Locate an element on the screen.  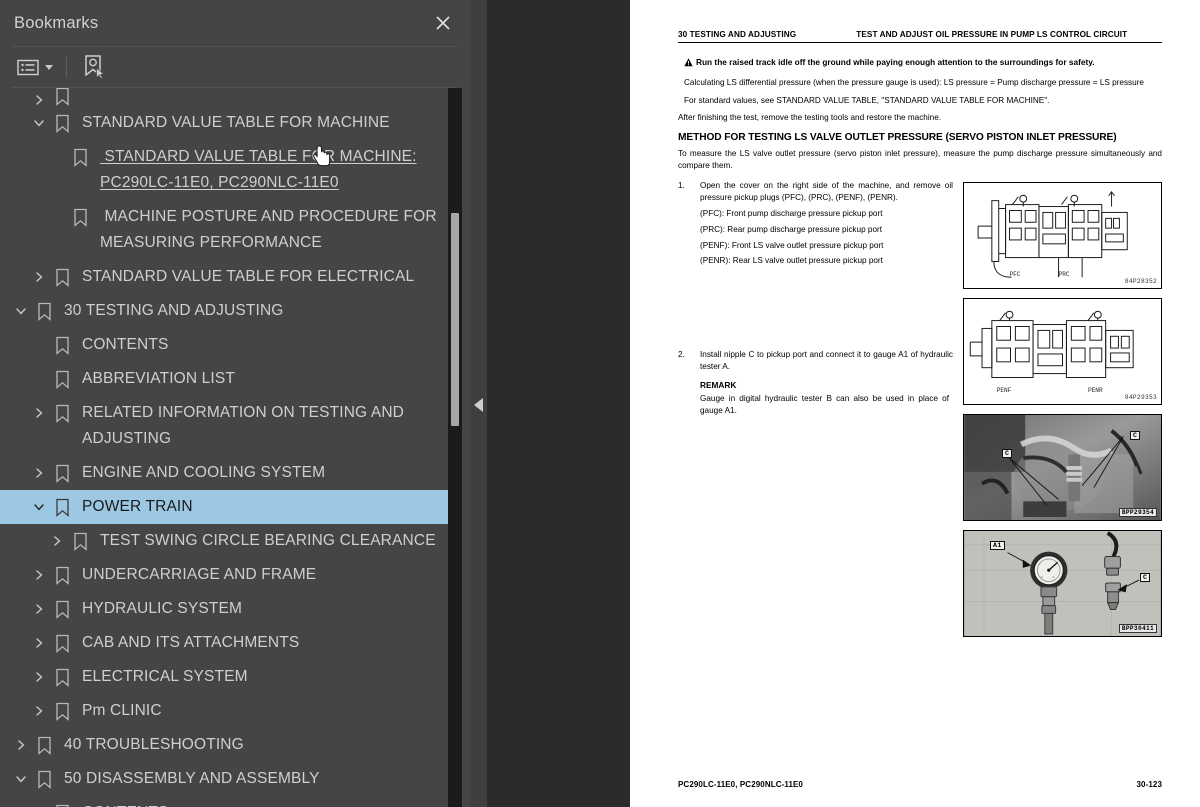
warning-triangle-icon is located at coordinates (689, 63).